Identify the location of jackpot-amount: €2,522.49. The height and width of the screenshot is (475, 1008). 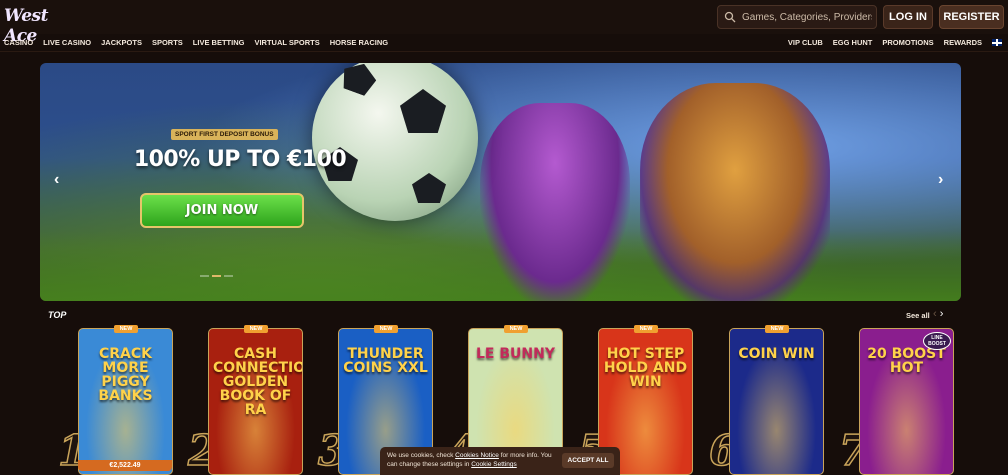
(125, 465).